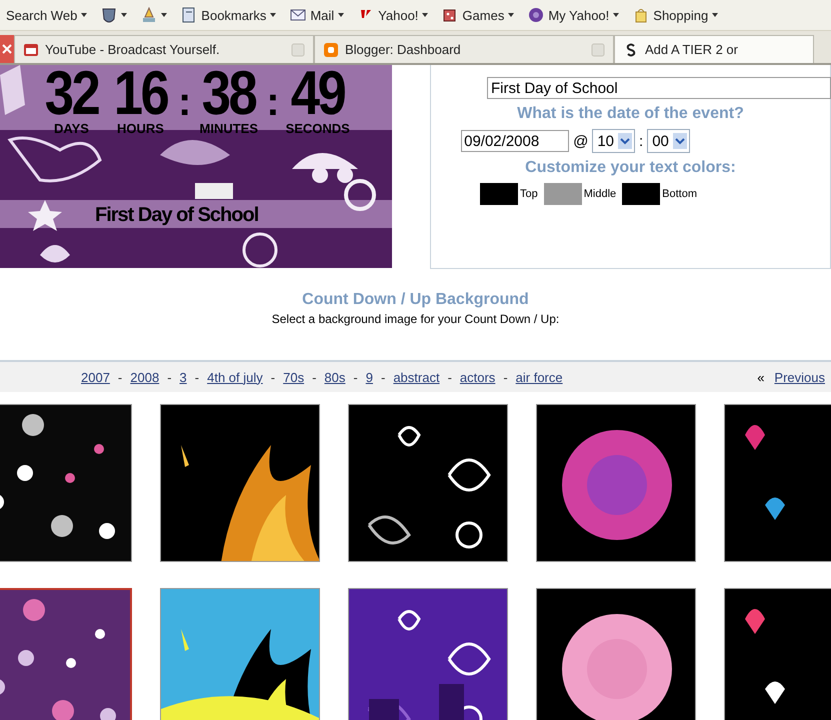  I want to click on browser-tab: Blogger: Dashboard, so click(464, 49).